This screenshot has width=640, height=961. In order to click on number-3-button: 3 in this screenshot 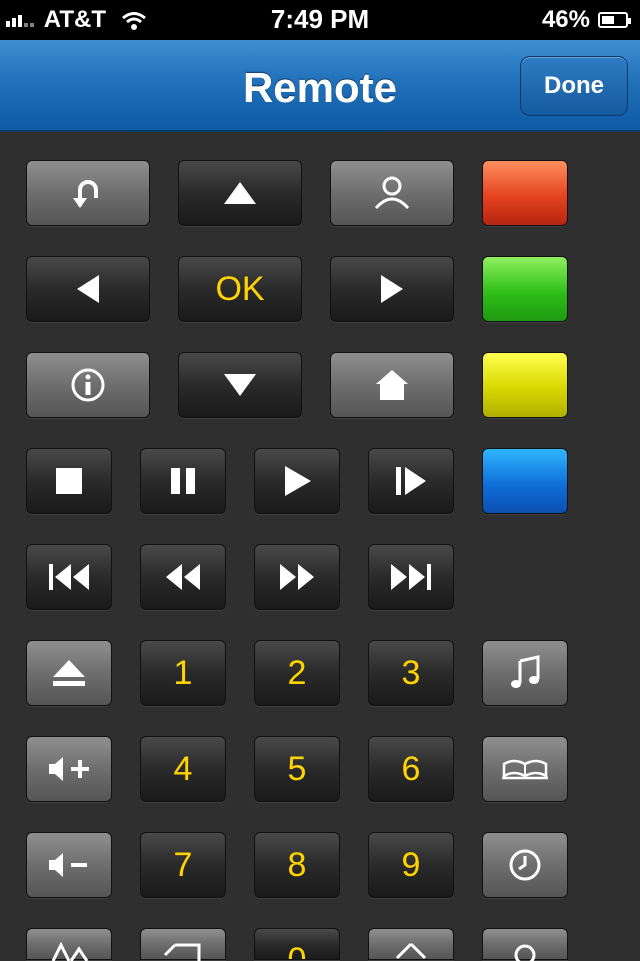, I will do `click(411, 673)`.